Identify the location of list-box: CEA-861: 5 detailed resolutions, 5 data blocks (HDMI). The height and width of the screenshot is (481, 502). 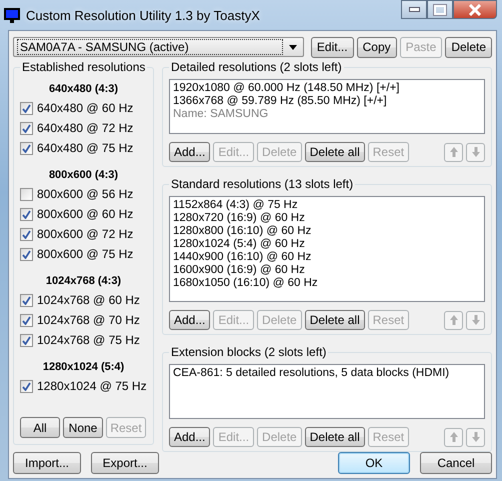
(327, 391).